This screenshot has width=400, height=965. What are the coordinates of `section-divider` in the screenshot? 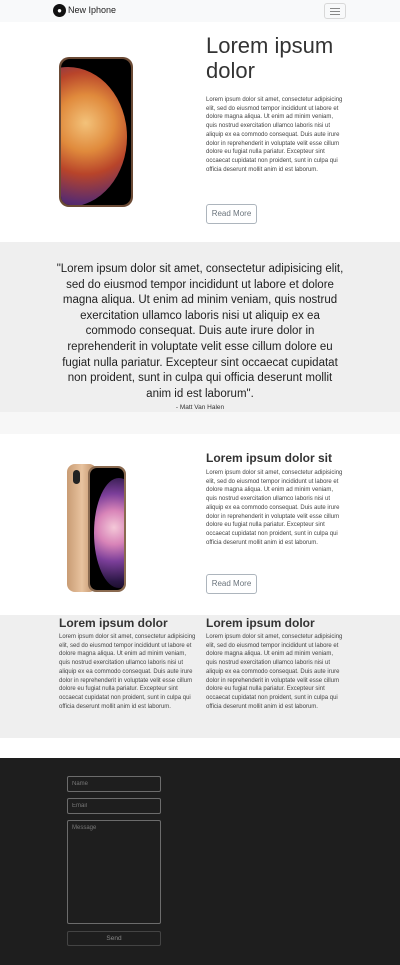 It's located at (200, 423).